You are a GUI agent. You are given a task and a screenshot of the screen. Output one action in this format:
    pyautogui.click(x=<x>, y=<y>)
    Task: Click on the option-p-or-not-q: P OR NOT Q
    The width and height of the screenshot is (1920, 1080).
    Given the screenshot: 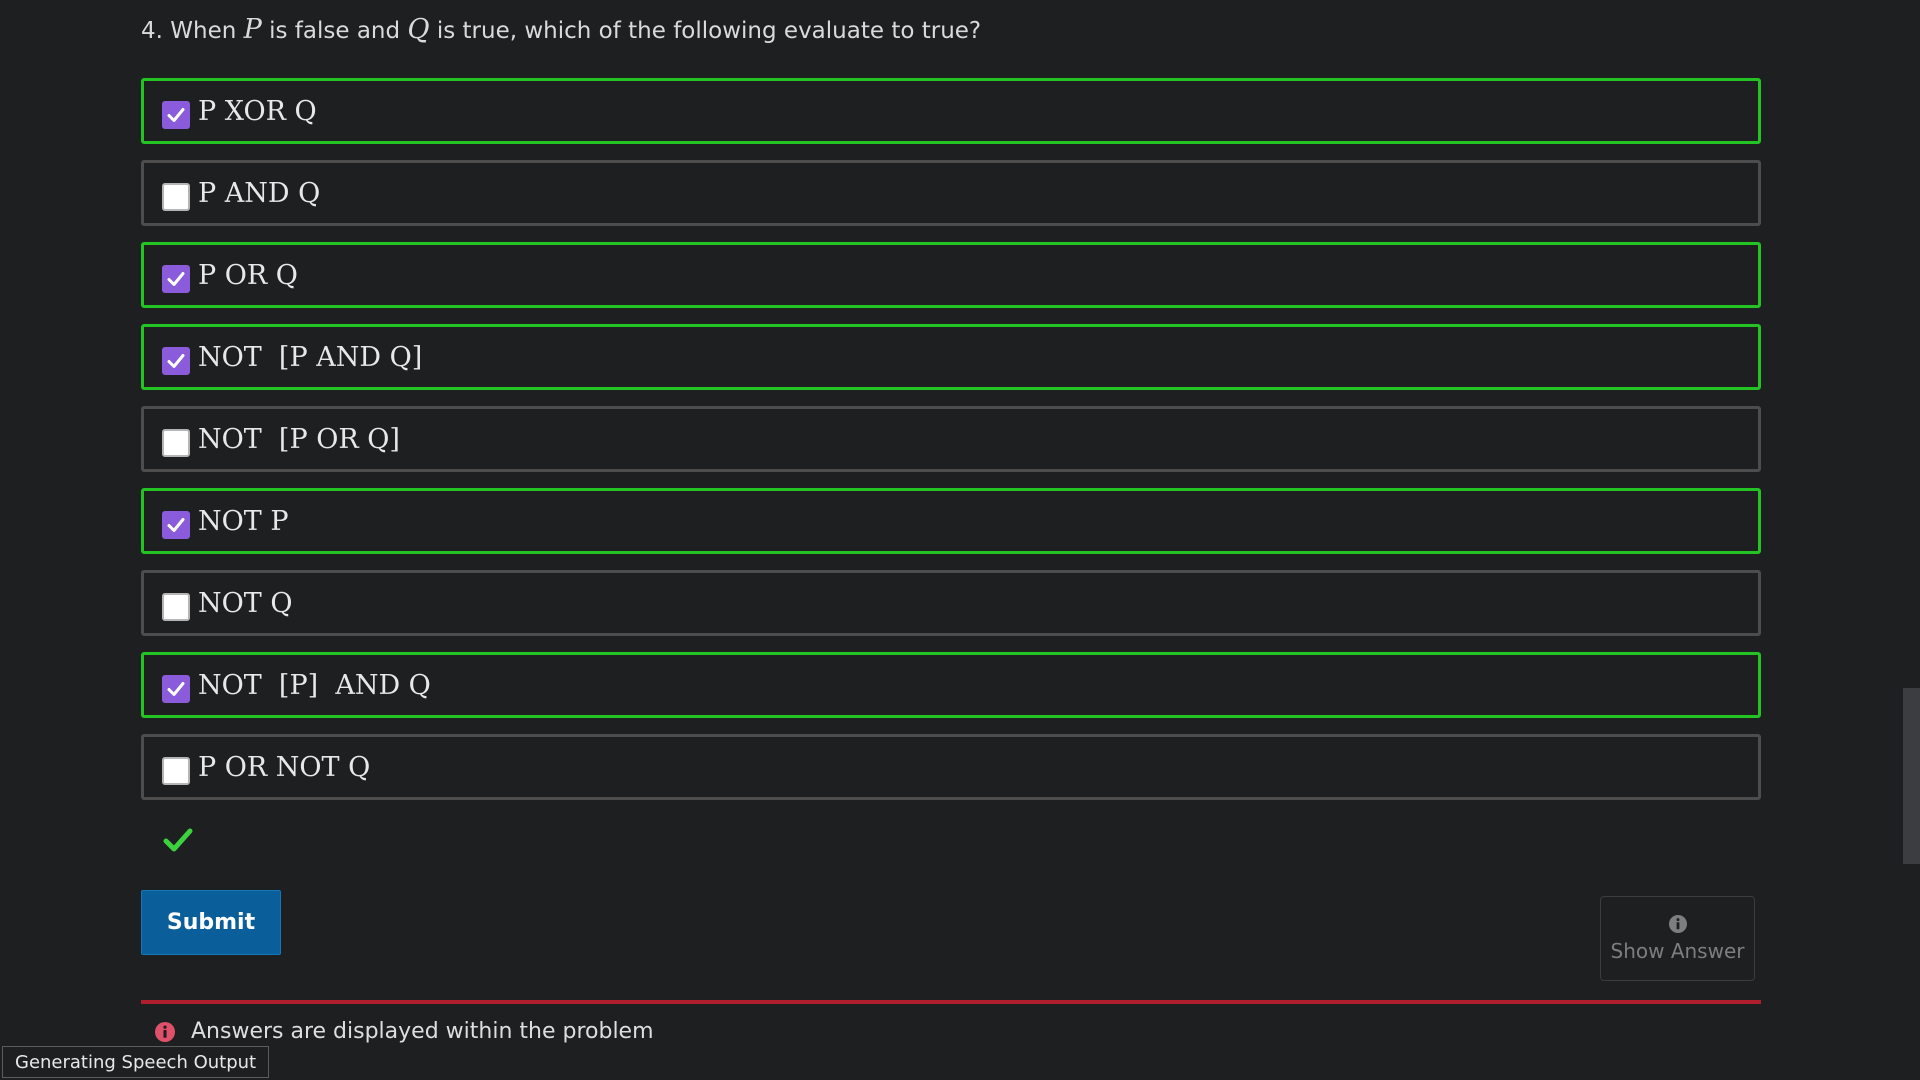 What is the action you would take?
    pyautogui.click(x=951, y=767)
    